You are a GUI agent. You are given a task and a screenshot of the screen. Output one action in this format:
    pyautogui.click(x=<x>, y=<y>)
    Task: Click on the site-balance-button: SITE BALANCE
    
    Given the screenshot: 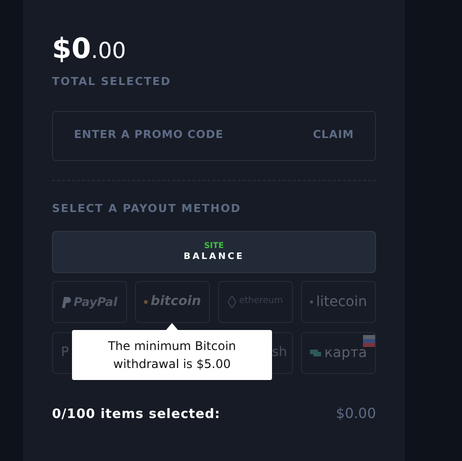 What is the action you would take?
    pyautogui.click(x=214, y=252)
    